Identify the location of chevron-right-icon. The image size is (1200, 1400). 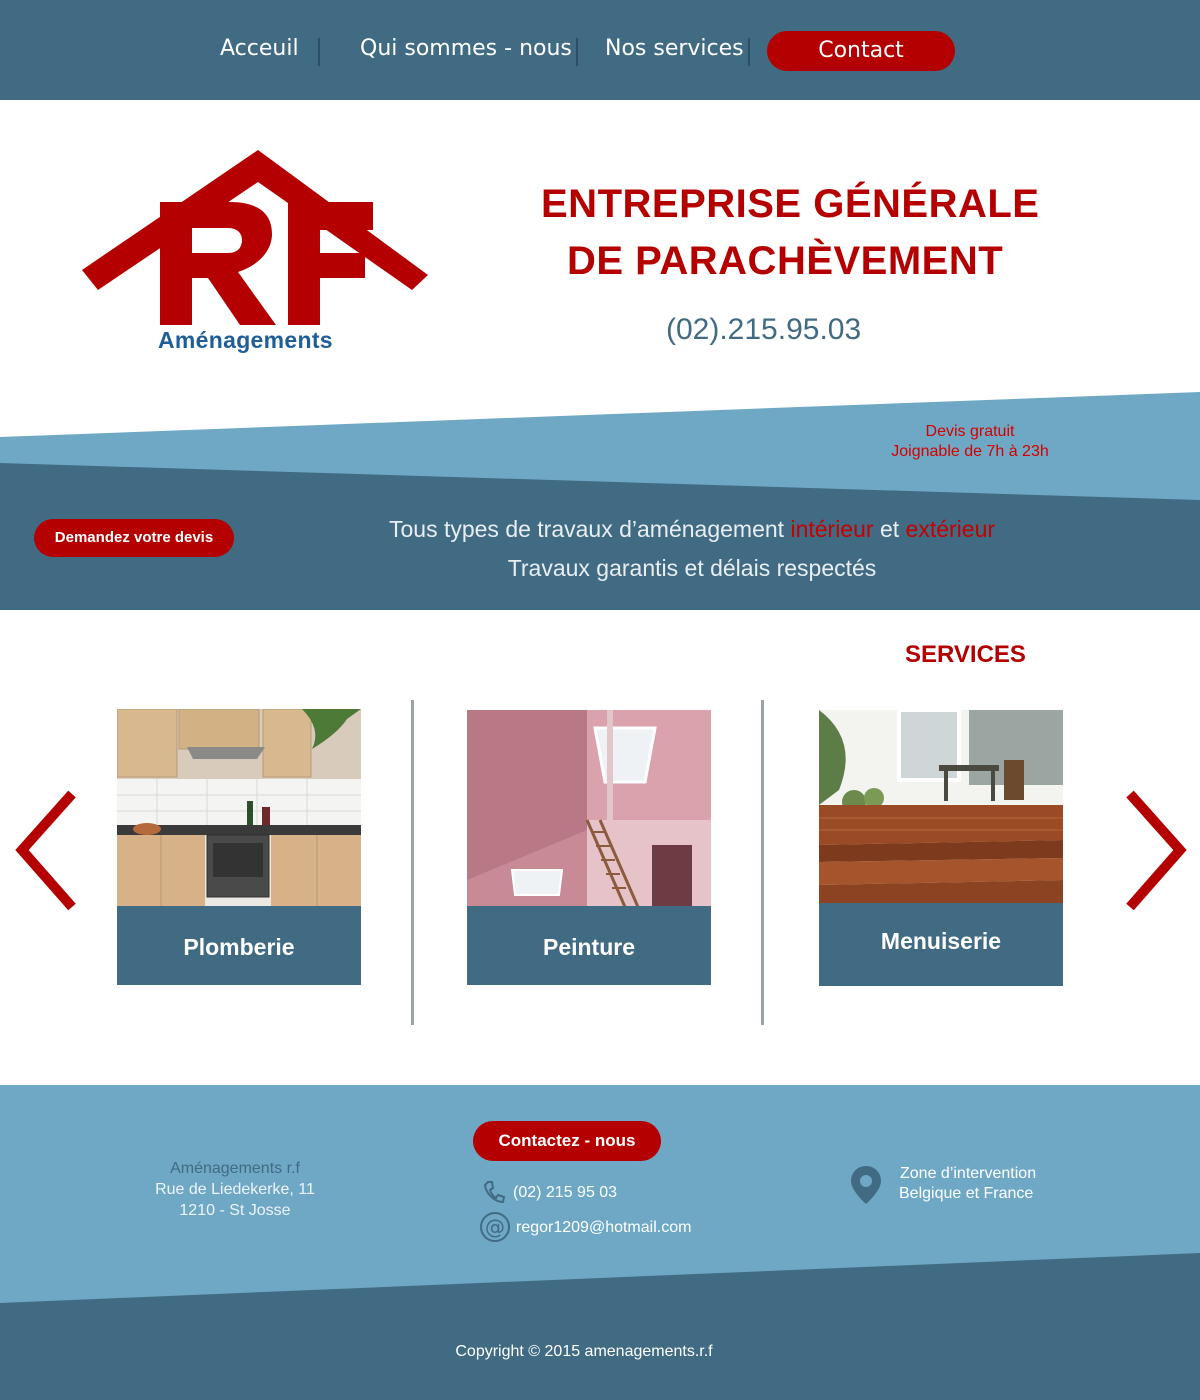
(1157, 850).